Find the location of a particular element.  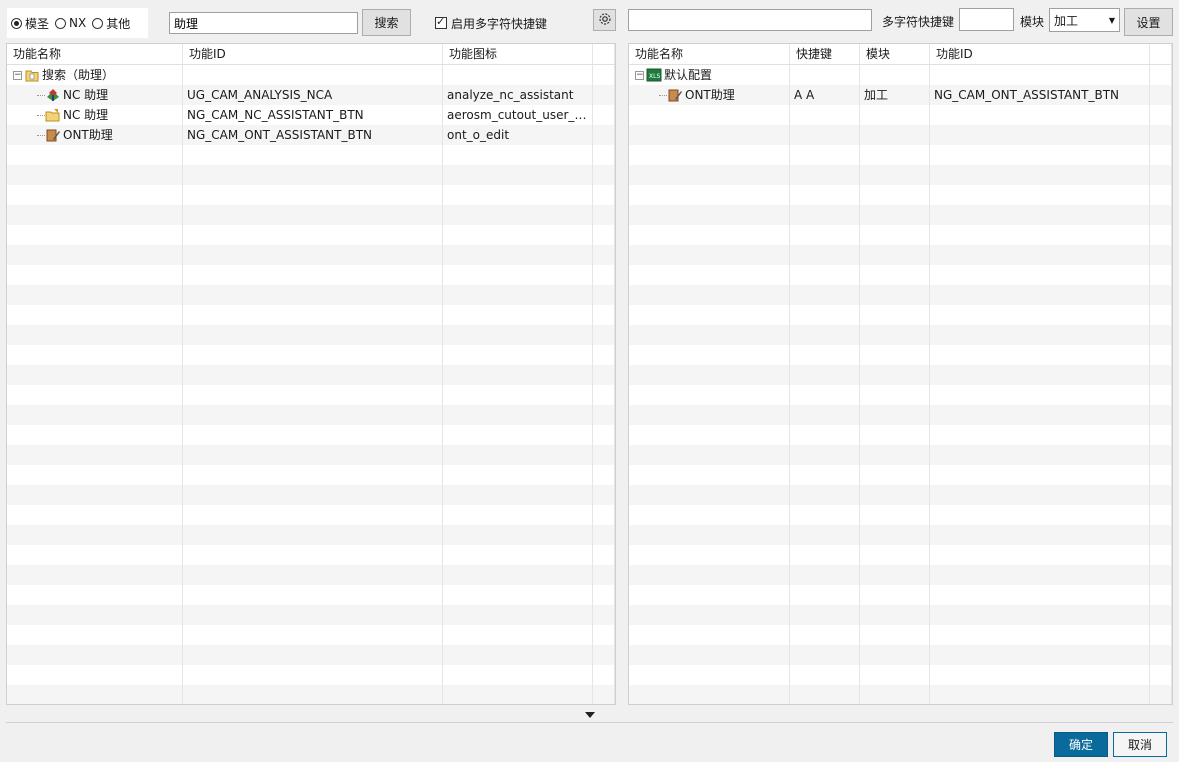

svg-text: XLS is located at coordinates (654, 76).